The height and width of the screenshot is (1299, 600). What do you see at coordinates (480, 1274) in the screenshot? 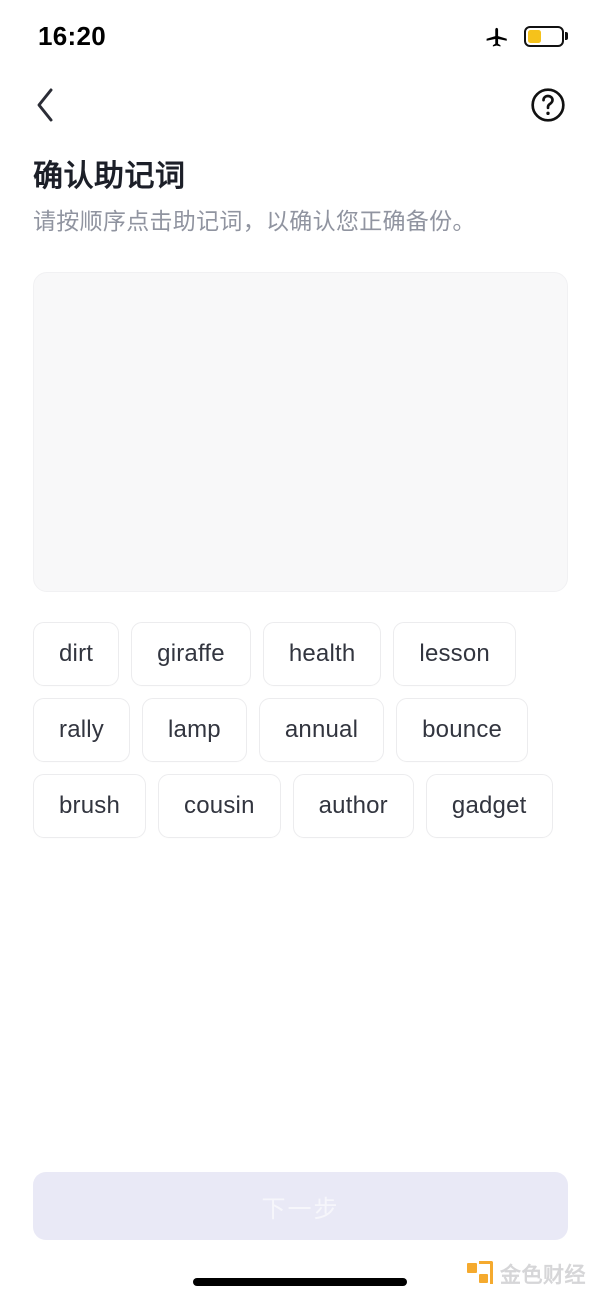
I see `jinse-logo-icon` at bounding box center [480, 1274].